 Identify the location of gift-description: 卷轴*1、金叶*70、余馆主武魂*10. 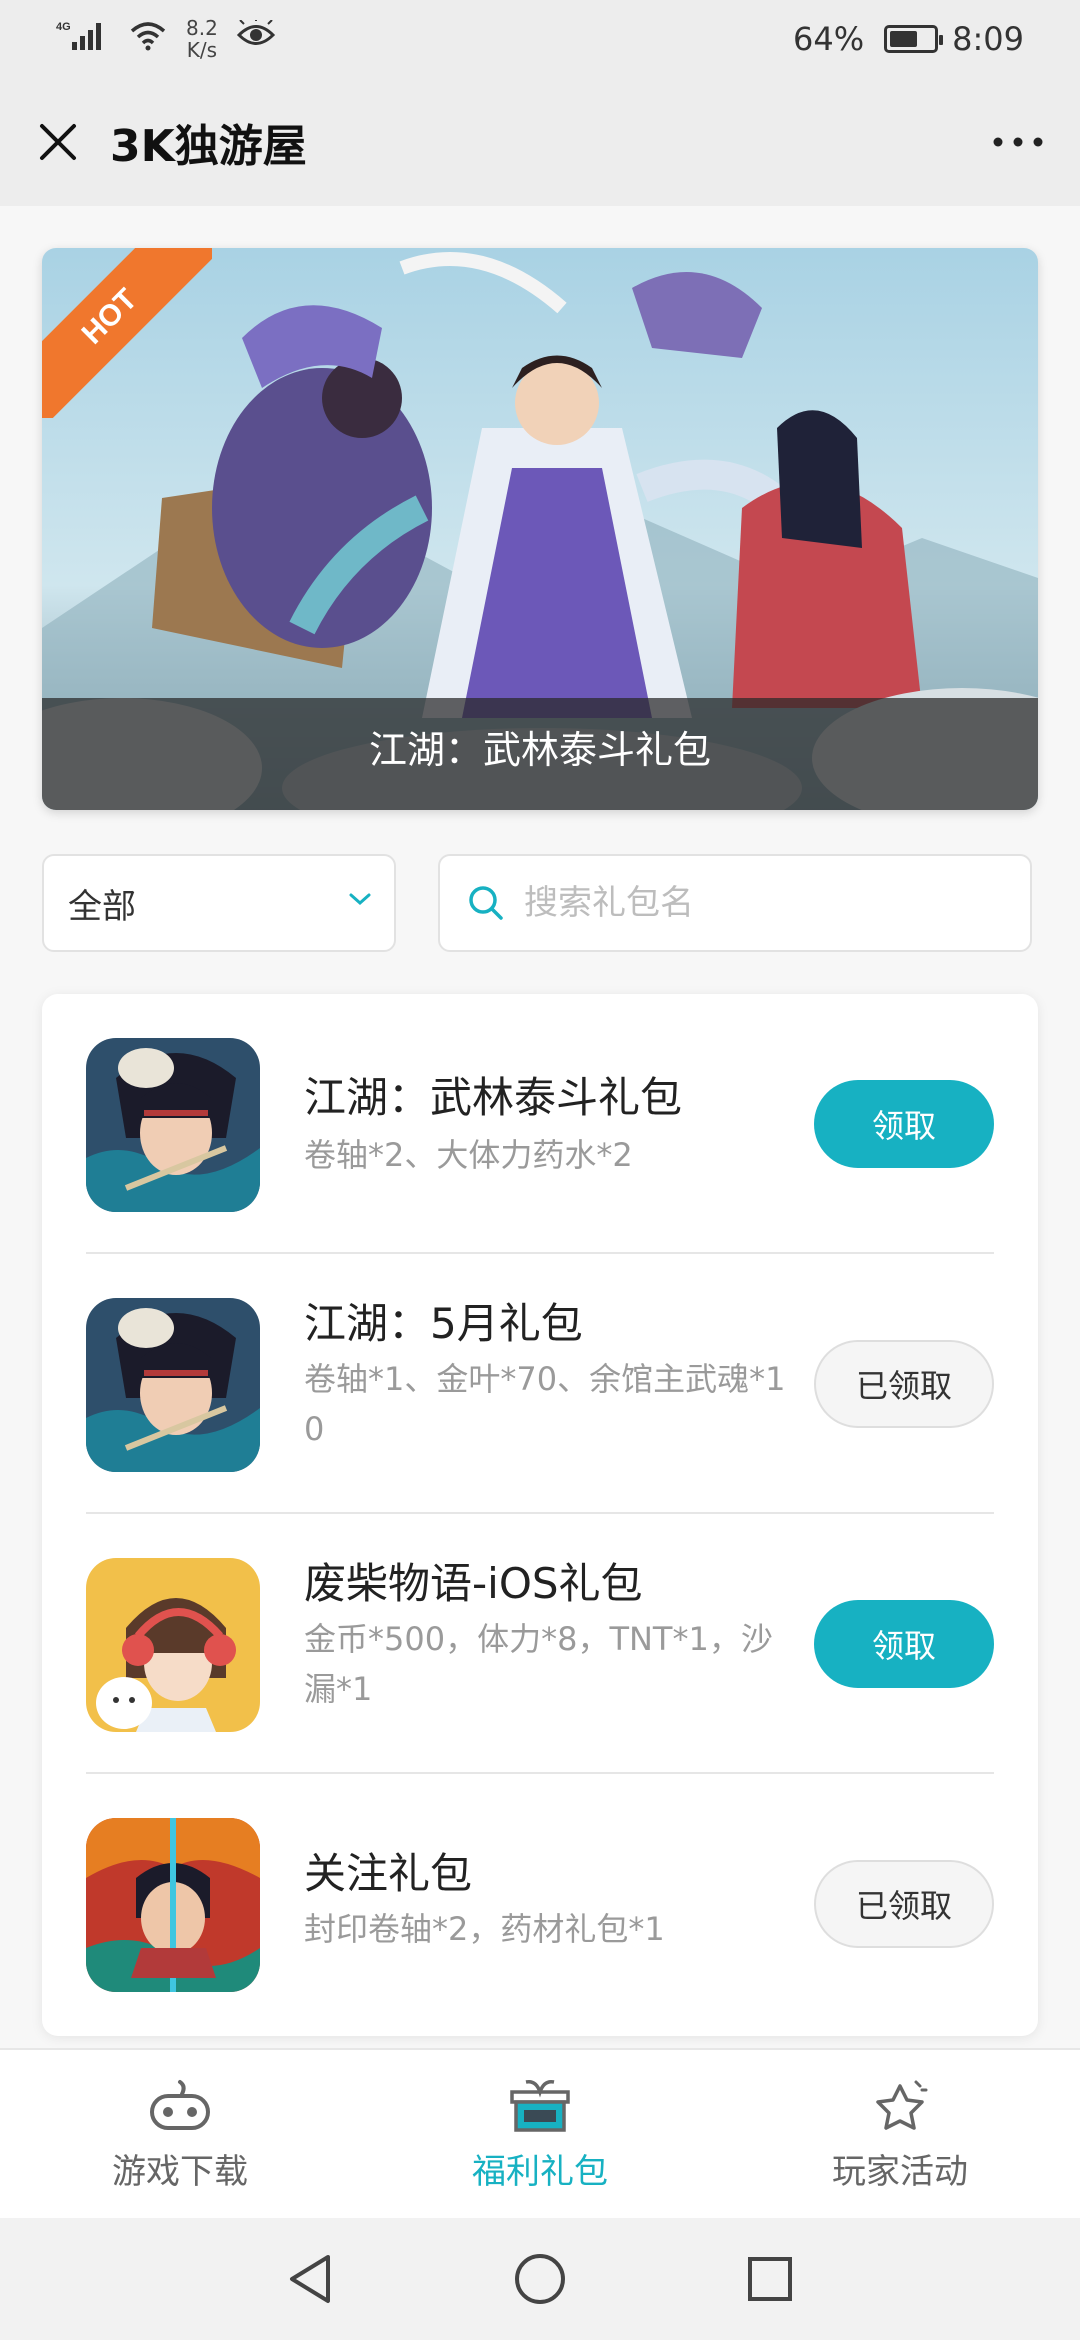
(545, 1404).